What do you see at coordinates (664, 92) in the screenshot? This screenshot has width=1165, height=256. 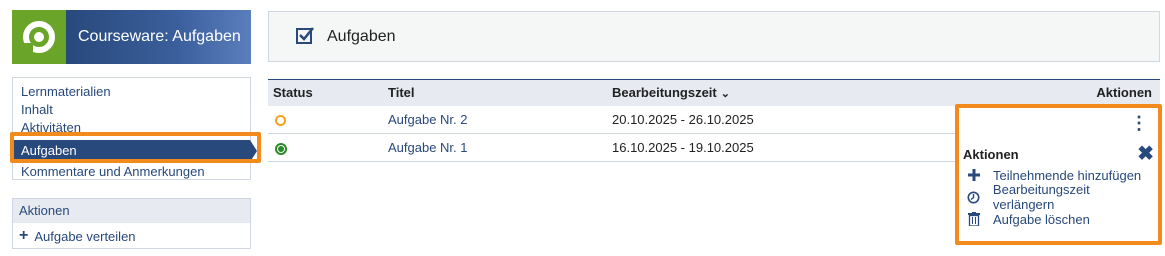 I see `column-header-time-label: Bearbeitungszeit` at bounding box center [664, 92].